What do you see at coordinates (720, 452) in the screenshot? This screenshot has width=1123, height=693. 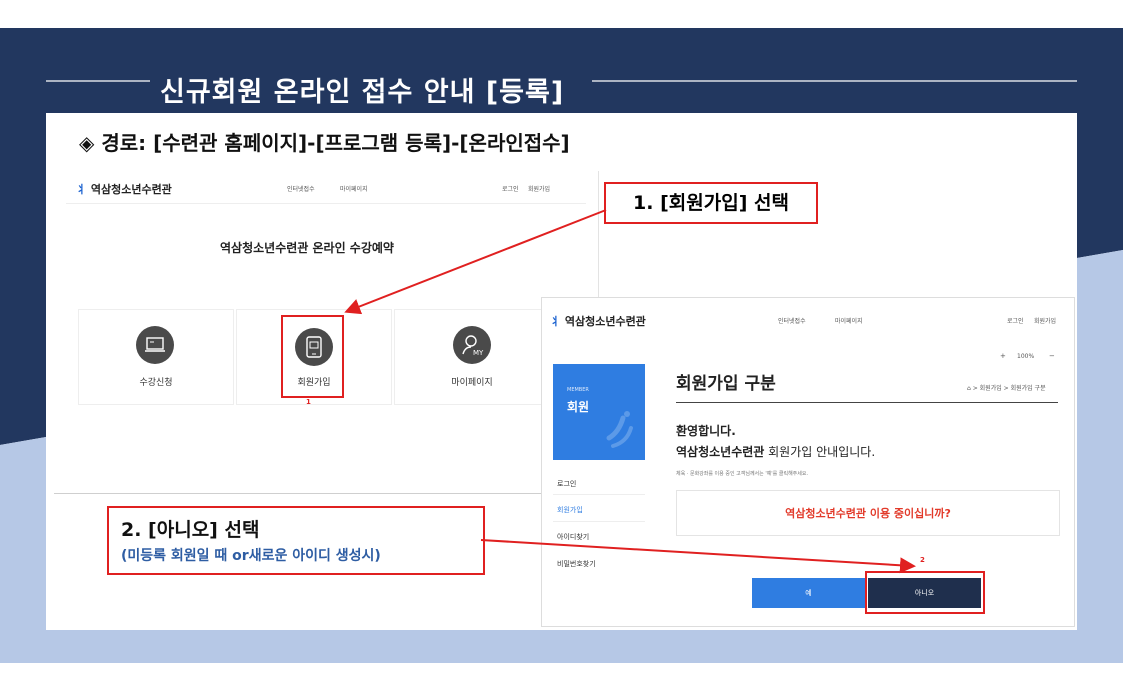 I see `guide-bold: 역삼청소년수련관` at bounding box center [720, 452].